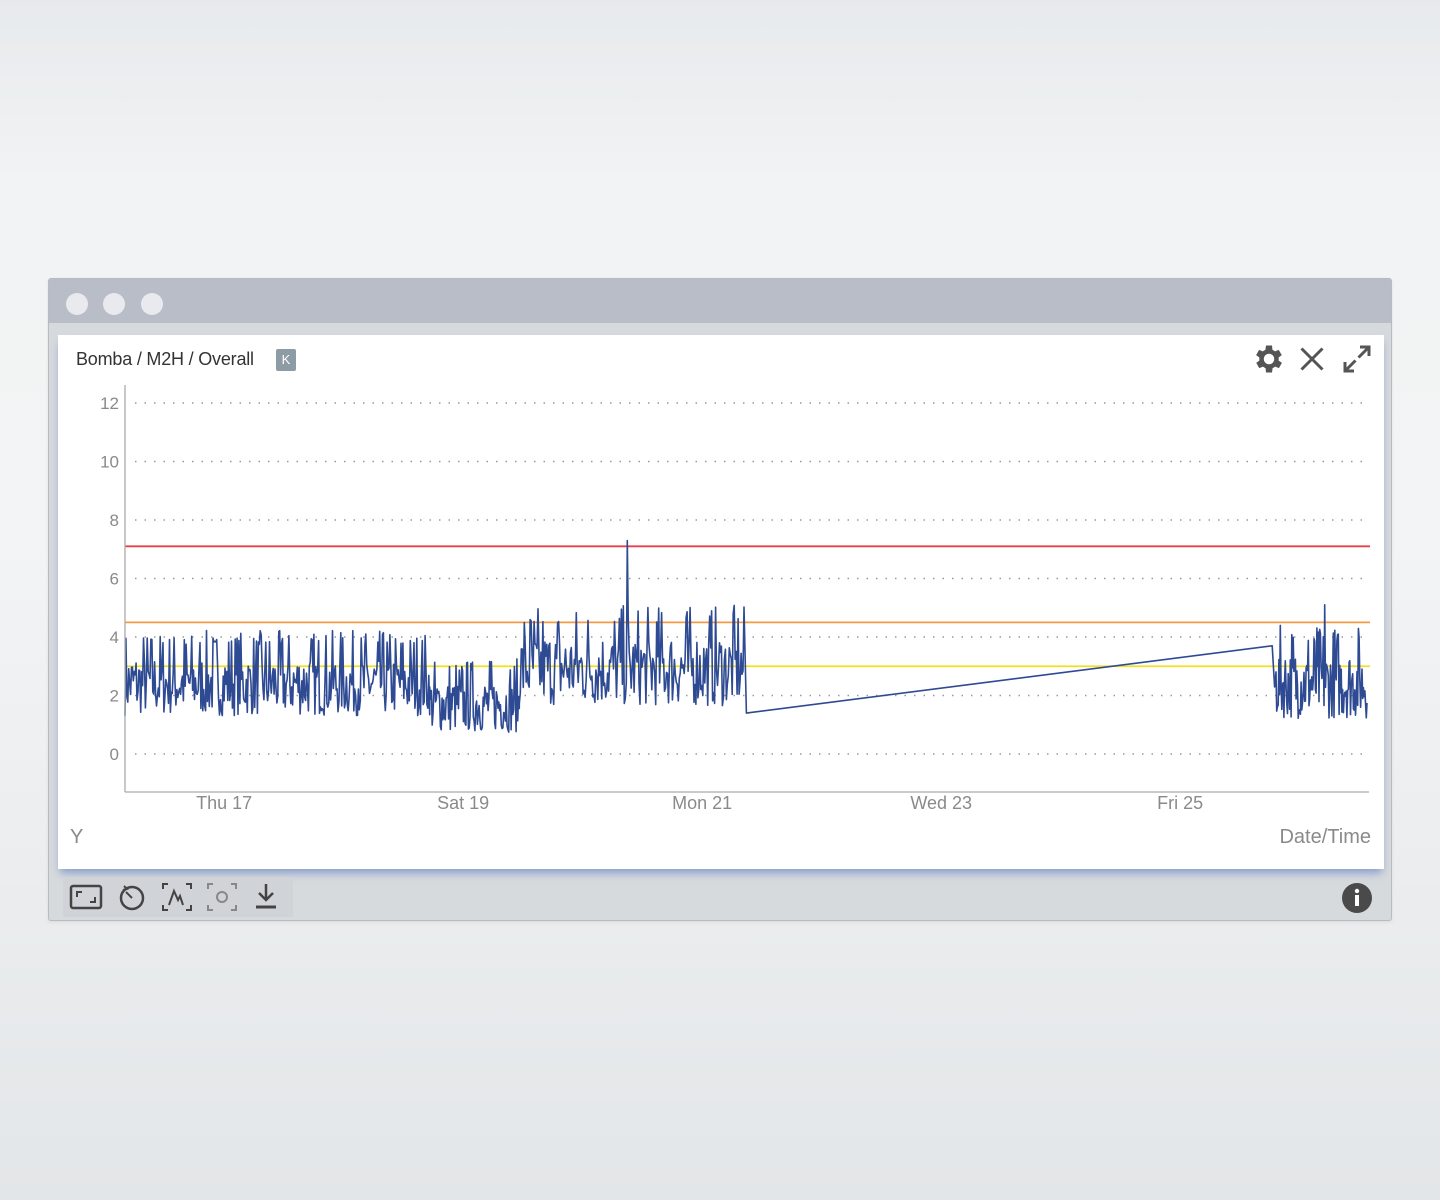  I want to click on zoom-curve-icon, so click(177, 897).